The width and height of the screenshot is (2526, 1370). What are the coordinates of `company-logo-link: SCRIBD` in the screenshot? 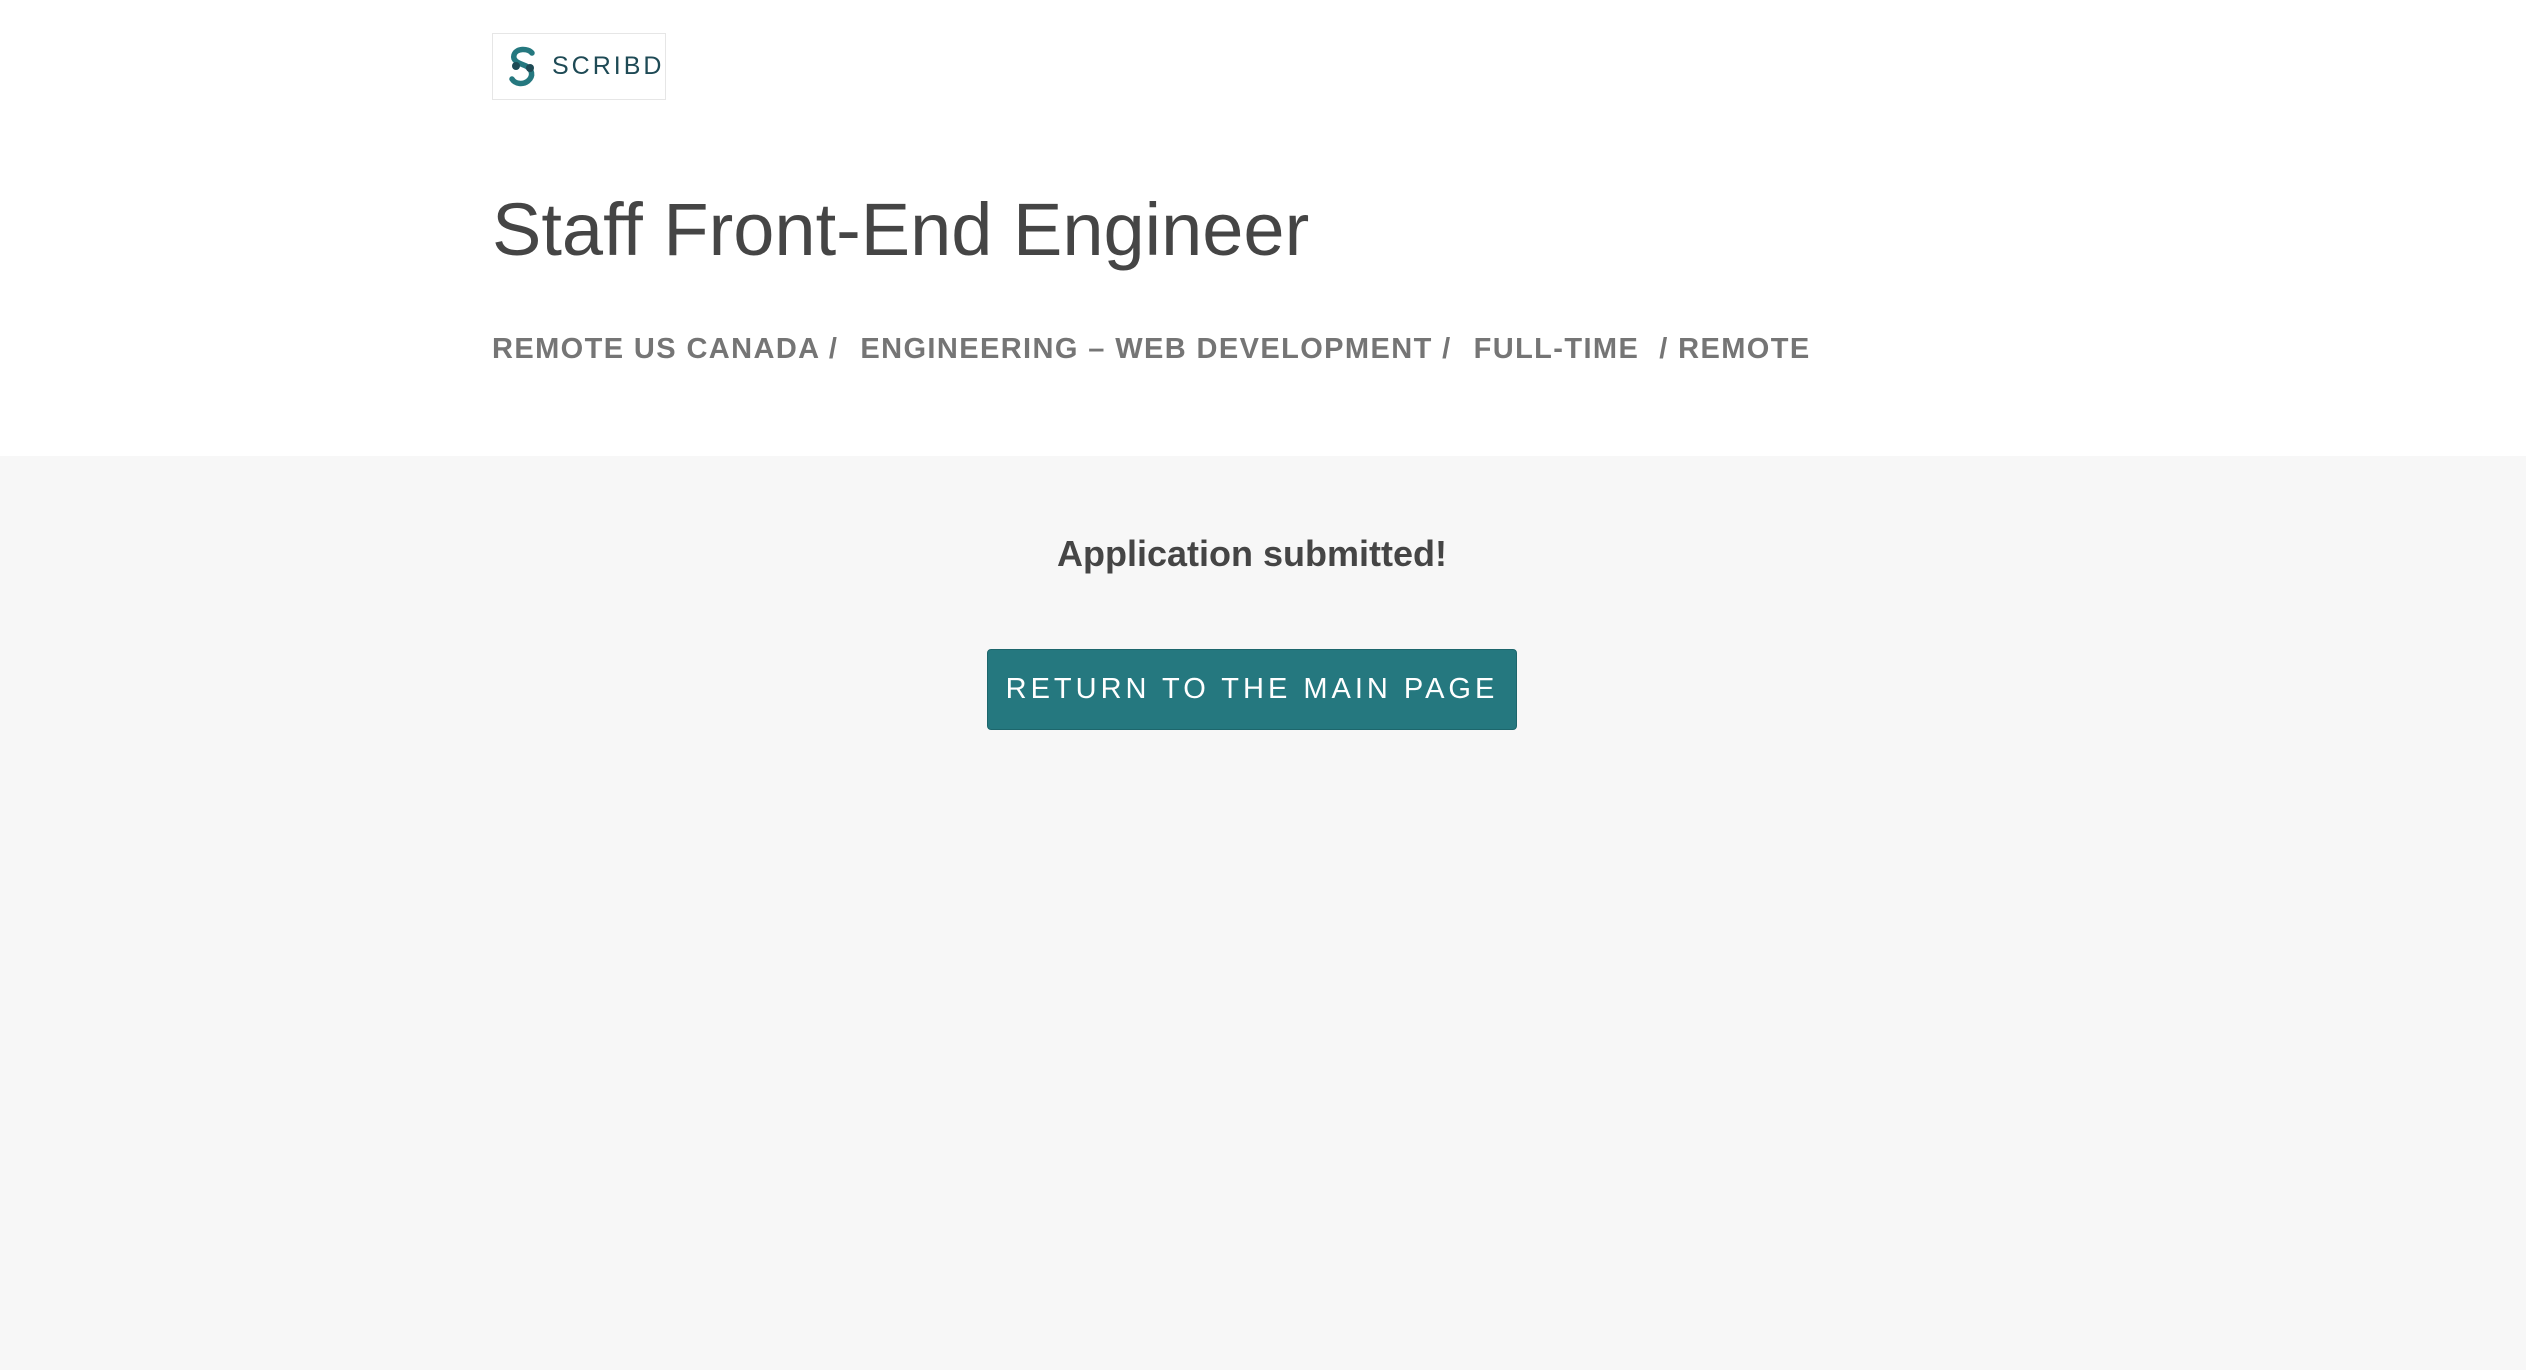 It's located at (579, 66).